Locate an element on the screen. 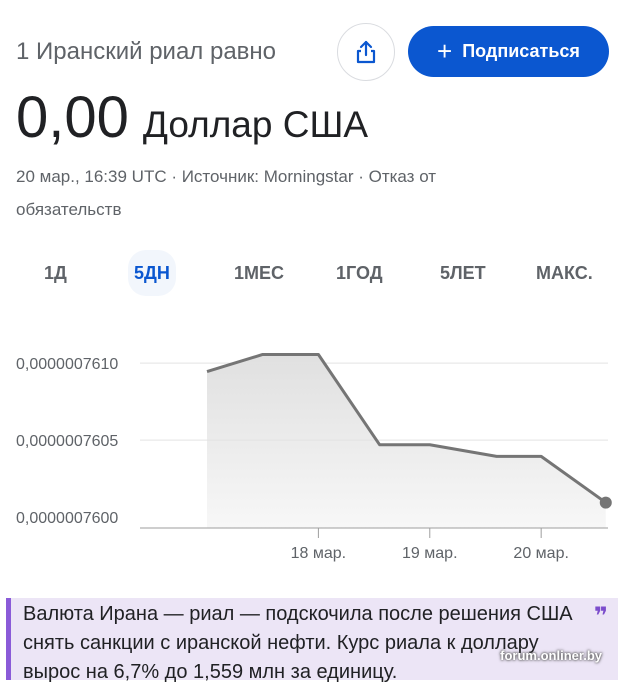 The image size is (628, 690). rate-currency: Доллар США is located at coordinates (255, 124).